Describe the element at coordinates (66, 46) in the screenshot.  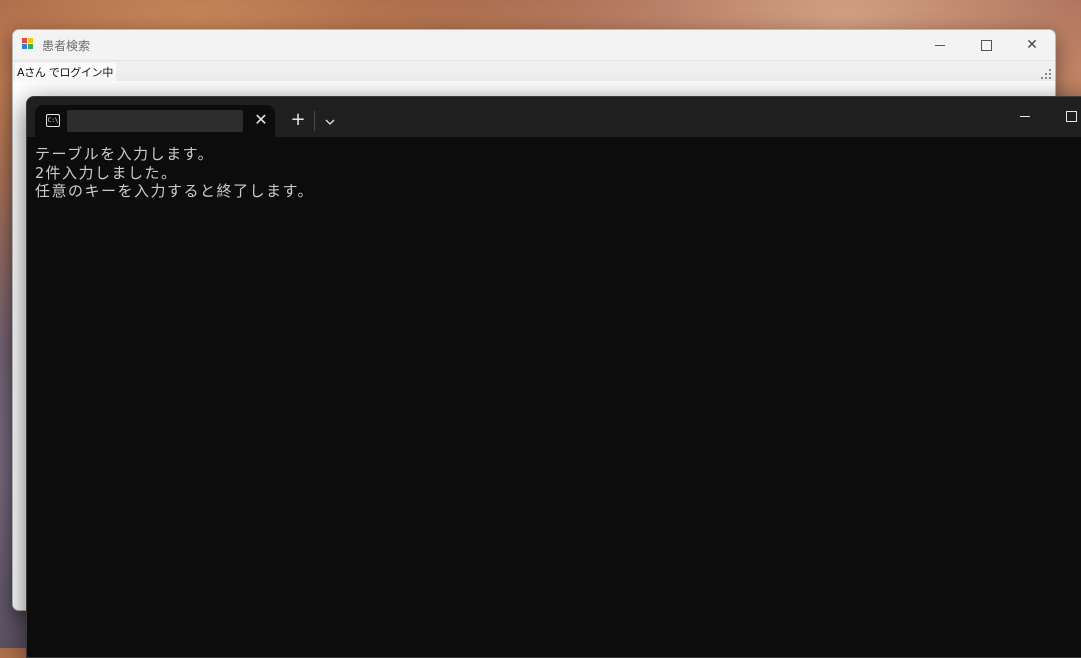
I see `window-title: 患者検索` at that location.